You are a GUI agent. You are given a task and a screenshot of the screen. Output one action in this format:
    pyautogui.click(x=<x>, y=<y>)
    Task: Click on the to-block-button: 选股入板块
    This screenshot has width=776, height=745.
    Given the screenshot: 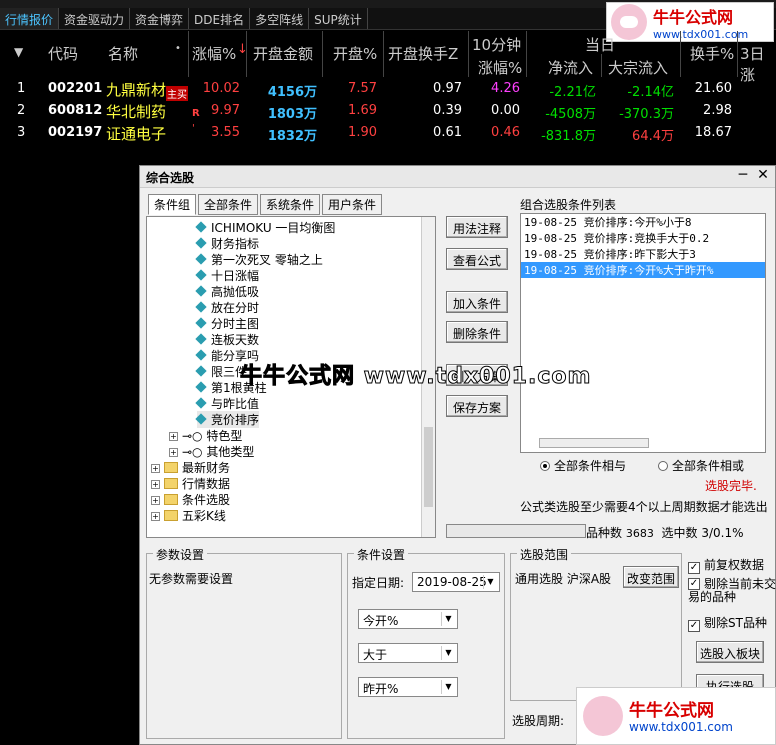 What is the action you would take?
    pyautogui.click(x=730, y=652)
    